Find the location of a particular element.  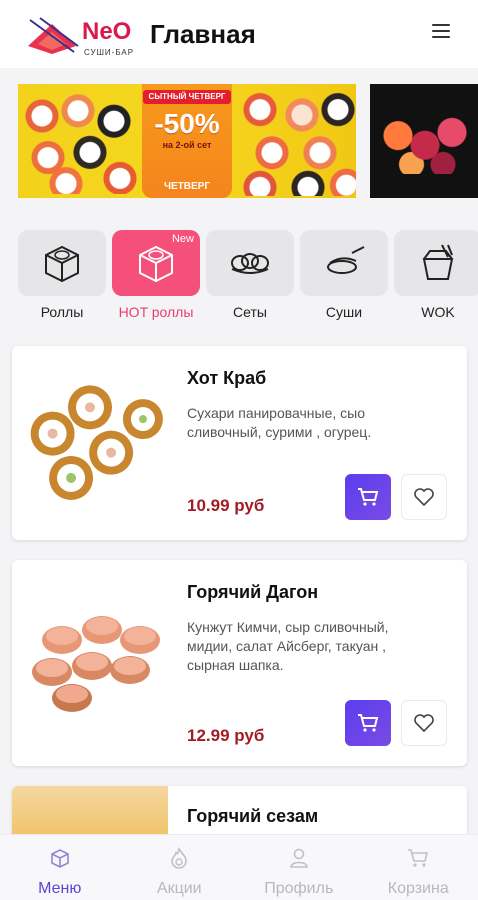

category-strip: Роллы New HOT роллы Сеты Суши WOK is located at coordinates (248, 278).